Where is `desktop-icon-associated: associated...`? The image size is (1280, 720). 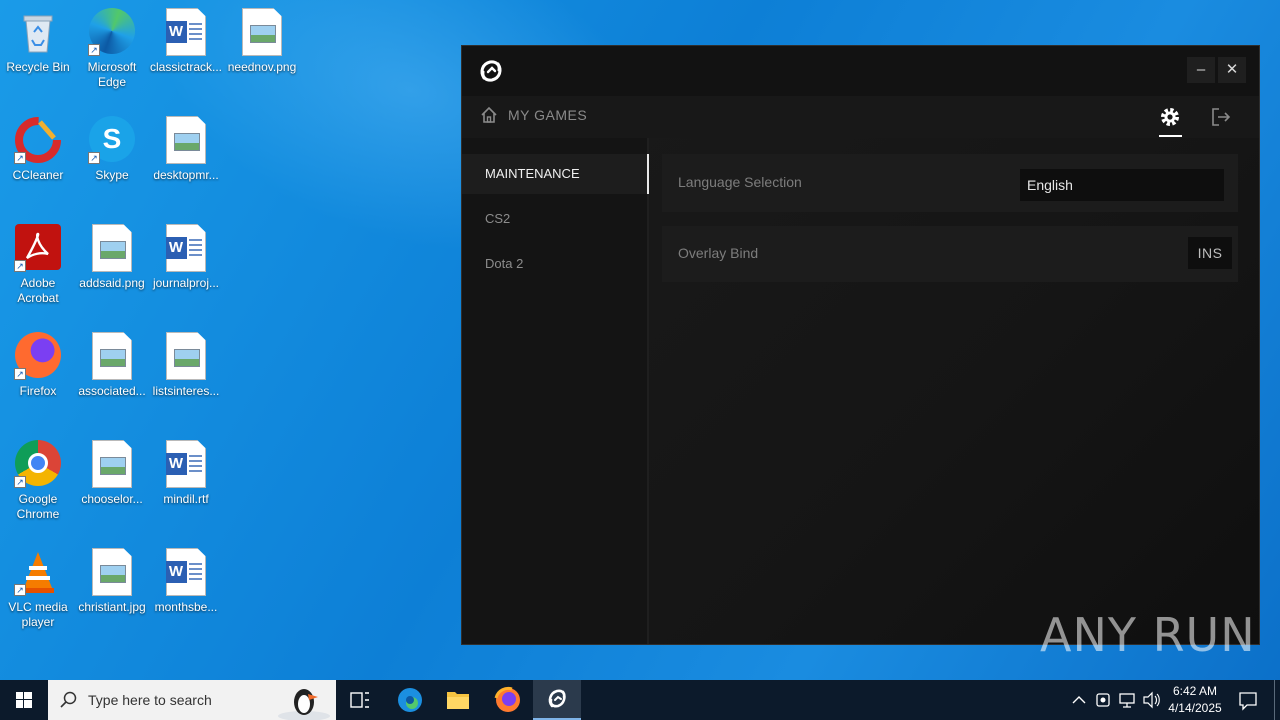
desktop-icon-associated: associated... is located at coordinates (112, 365).